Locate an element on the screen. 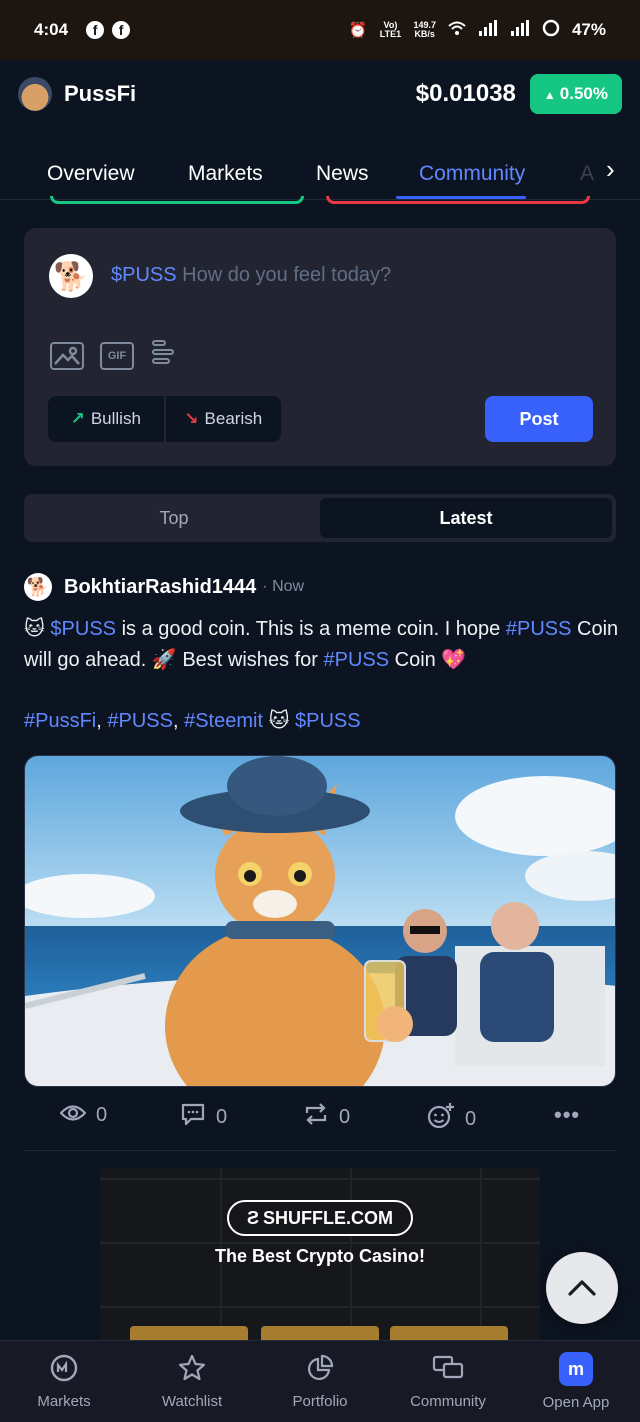 Image resolution: width=640 pixels, height=1422 pixels. nav-portfolio: Portfolio is located at coordinates (320, 1381).